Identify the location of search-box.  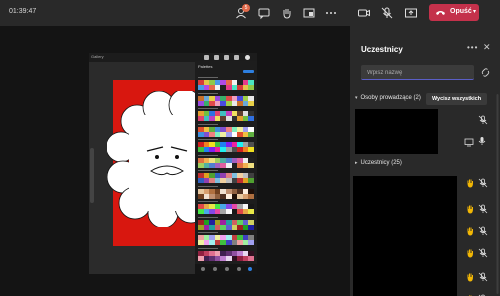
(417, 72).